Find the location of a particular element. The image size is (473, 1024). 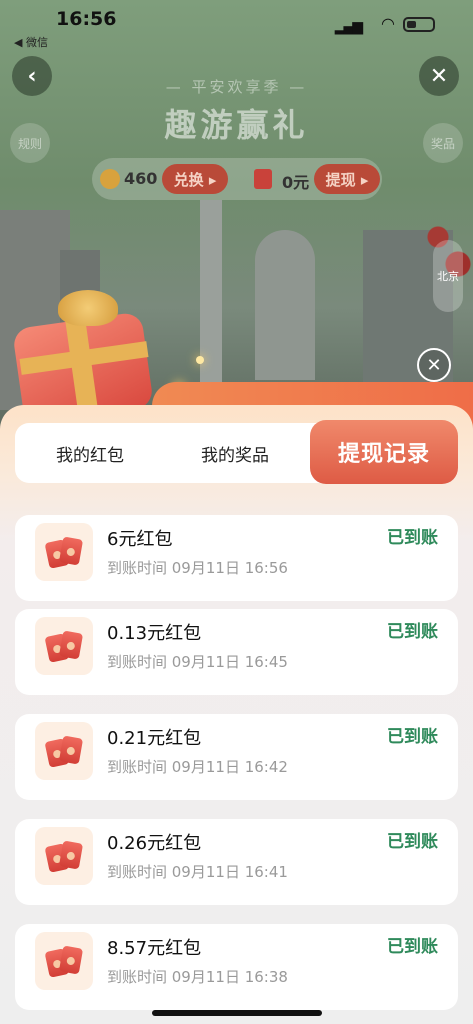

wifi-icon: ◠ is located at coordinates (388, 23).